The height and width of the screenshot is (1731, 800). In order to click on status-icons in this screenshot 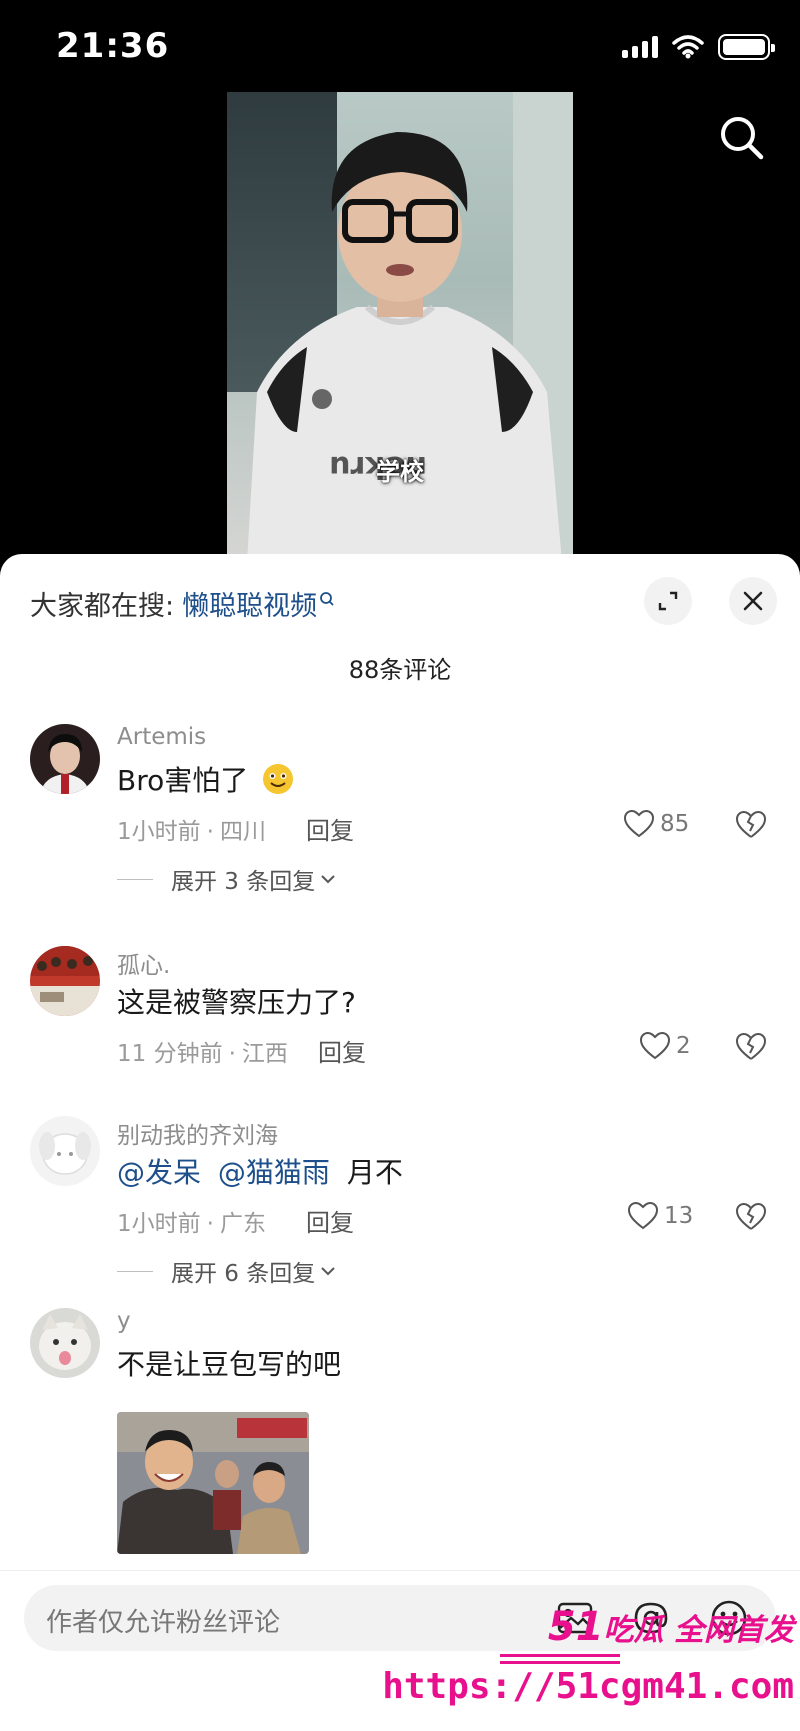, I will do `click(698, 47)`.